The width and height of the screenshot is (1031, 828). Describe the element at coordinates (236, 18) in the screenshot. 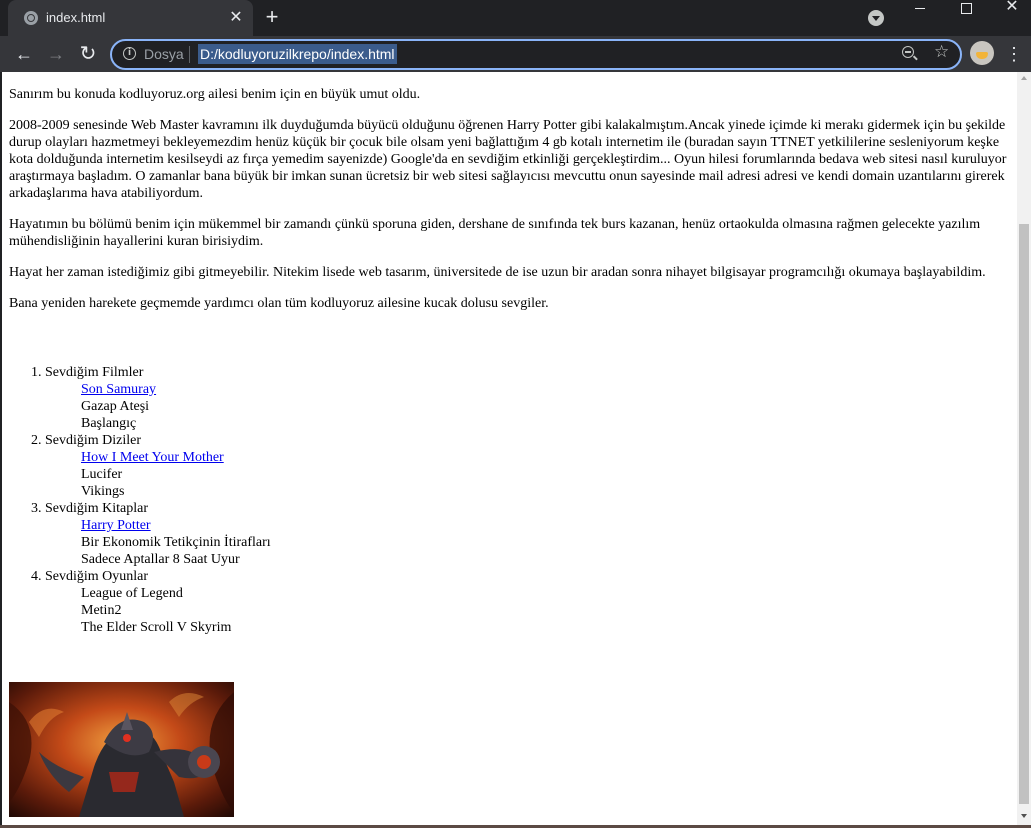

I see `tab-close-button: ✕` at that location.